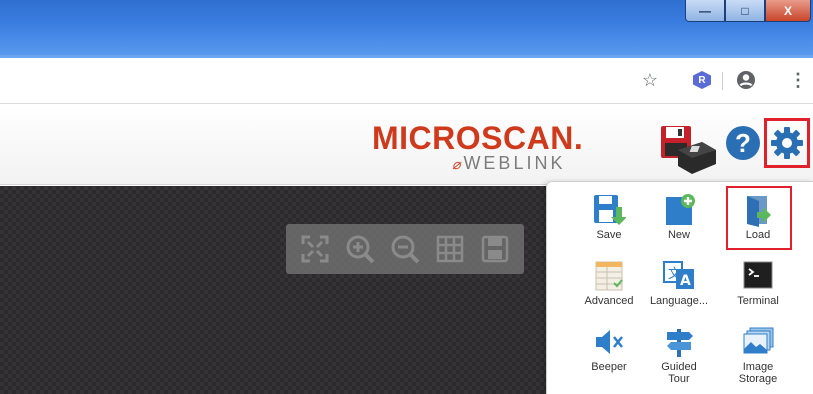  I want to click on browser-toolbar: ☆ R ⋮, so click(406, 81).